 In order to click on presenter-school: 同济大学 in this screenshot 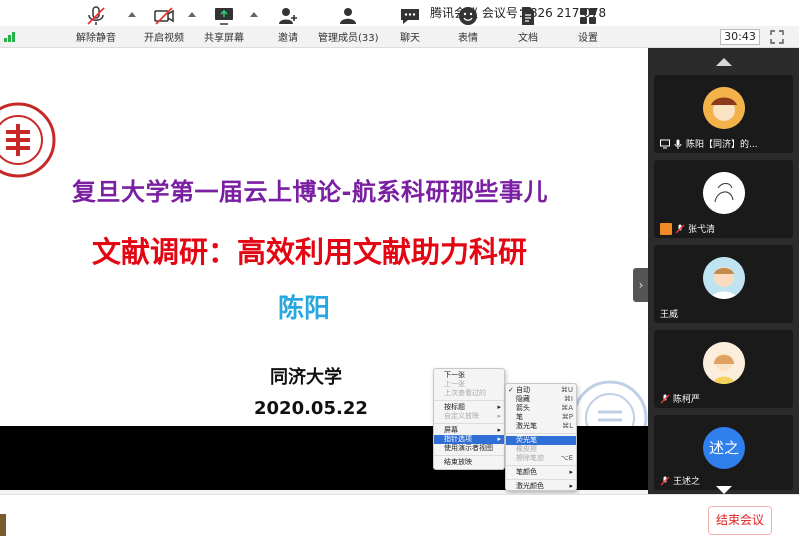, I will do `click(306, 377)`.